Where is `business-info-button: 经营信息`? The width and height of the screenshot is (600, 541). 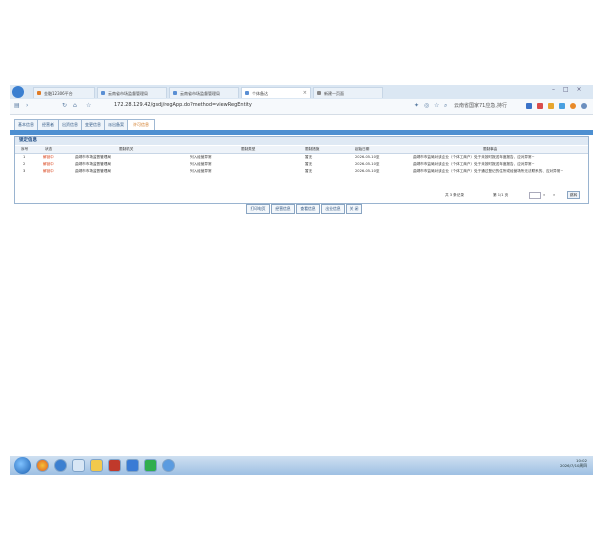
business-info-button: 经营信息 is located at coordinates (283, 209).